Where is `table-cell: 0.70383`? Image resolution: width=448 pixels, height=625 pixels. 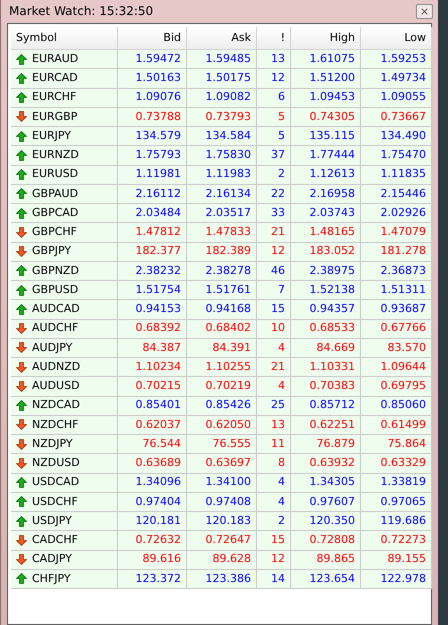 table-cell: 0.70383 is located at coordinates (326, 386).